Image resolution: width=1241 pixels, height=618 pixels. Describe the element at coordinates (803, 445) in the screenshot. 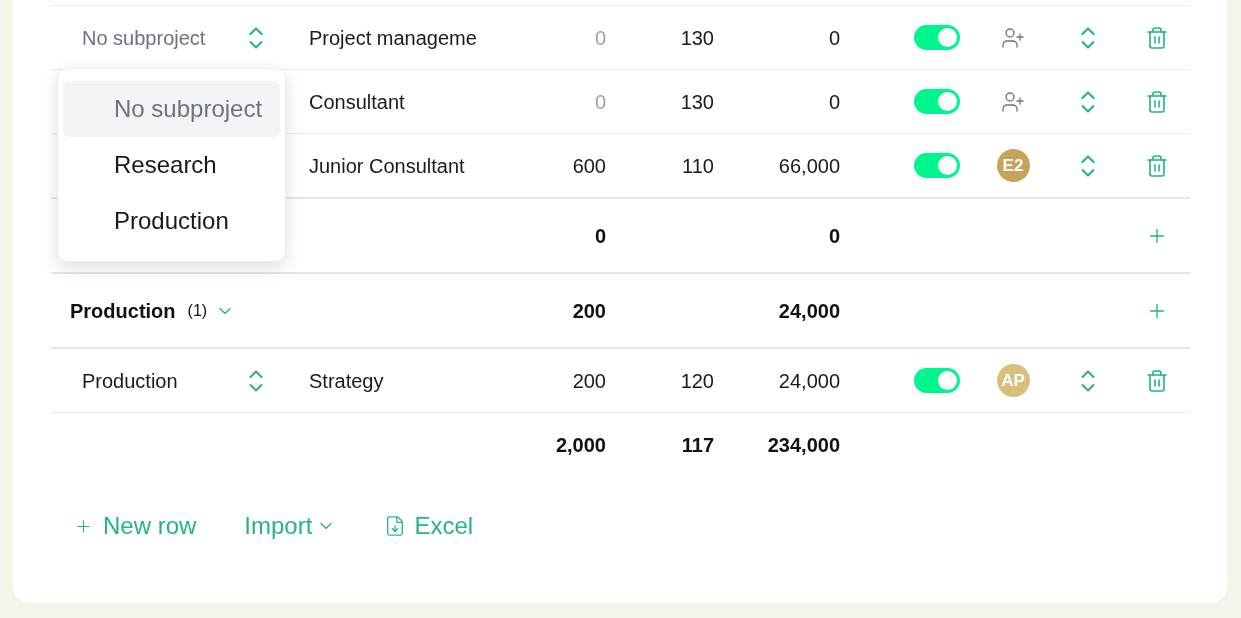

I see `total-amount: 234,000` at that location.